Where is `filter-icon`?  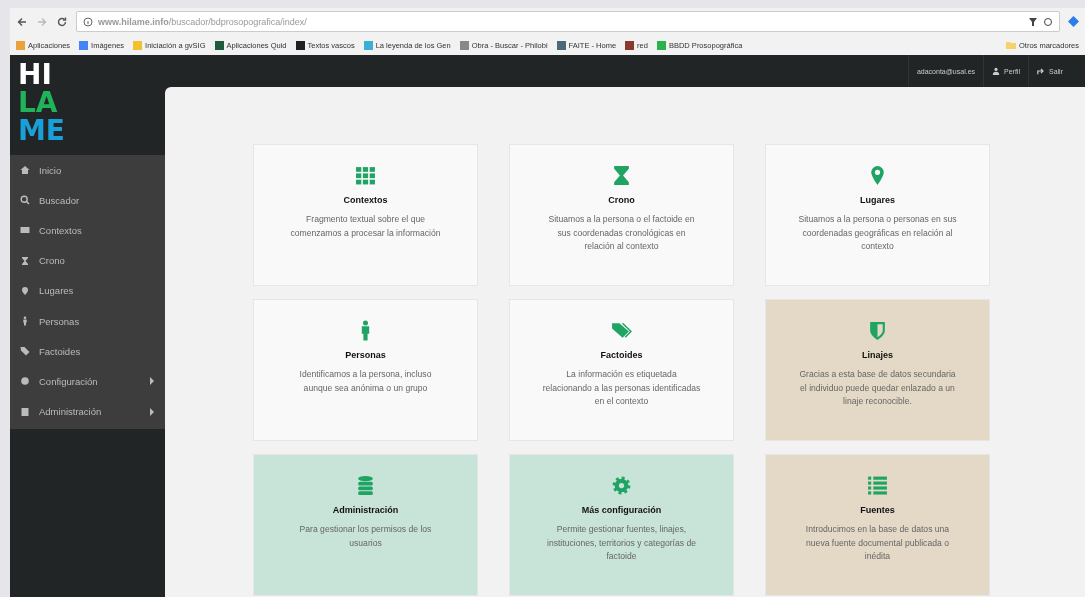 filter-icon is located at coordinates (1033, 21).